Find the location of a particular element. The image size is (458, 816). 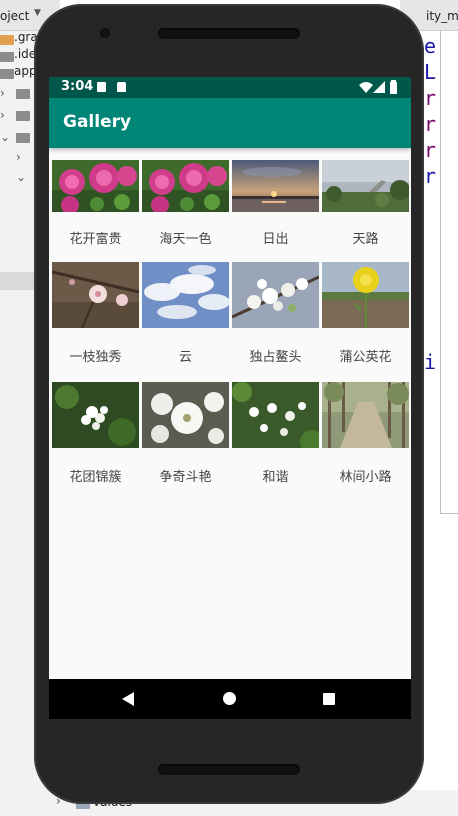

status-time: 3:04 is located at coordinates (77, 86).